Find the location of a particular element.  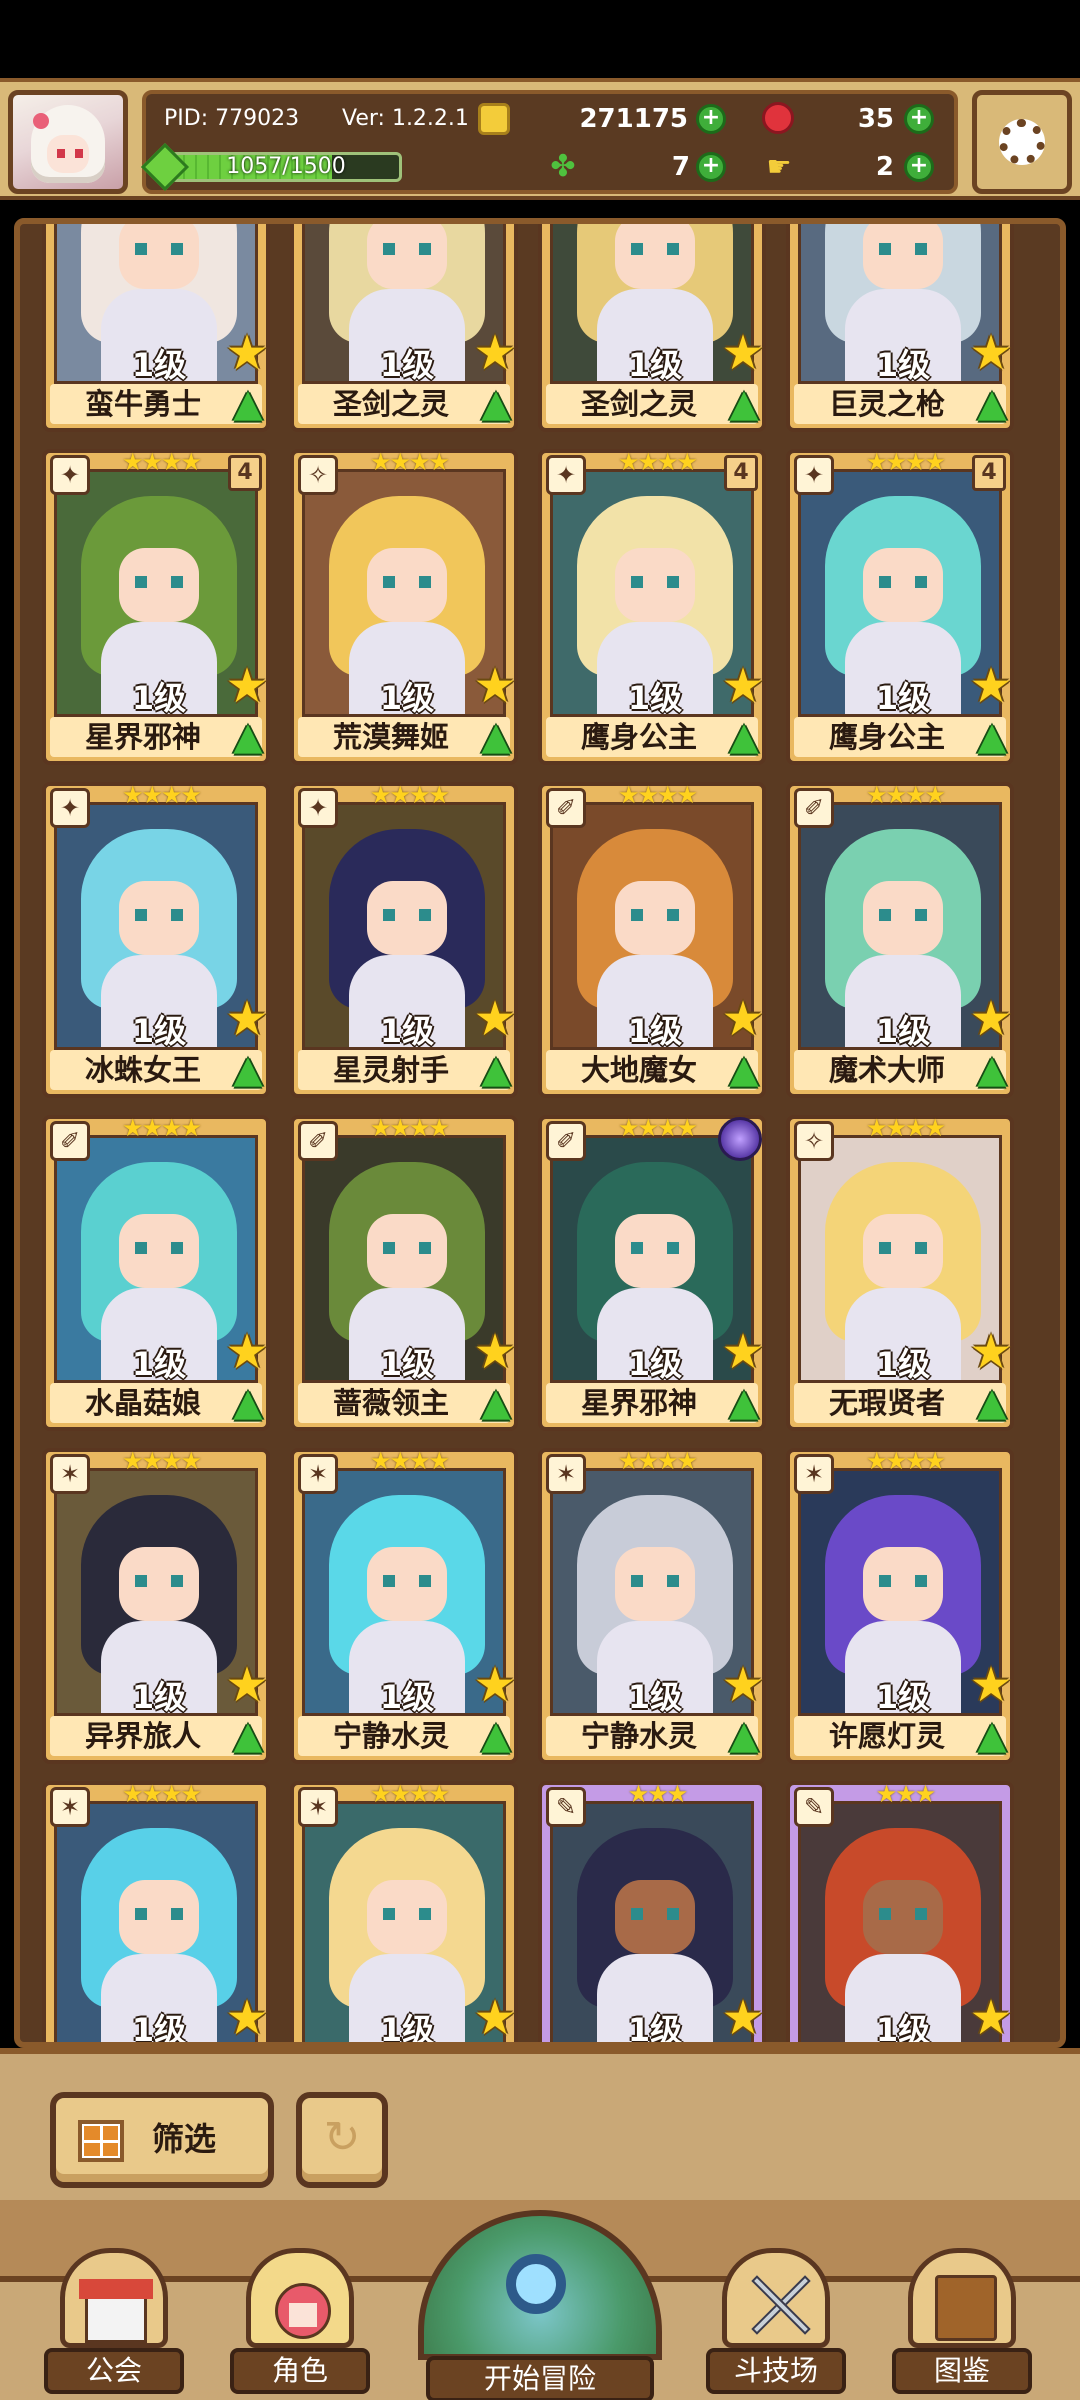

character-card: 1级 ✧ ★★★★ 荒漠舞姬 ★ ▲ is located at coordinates (404, 607).